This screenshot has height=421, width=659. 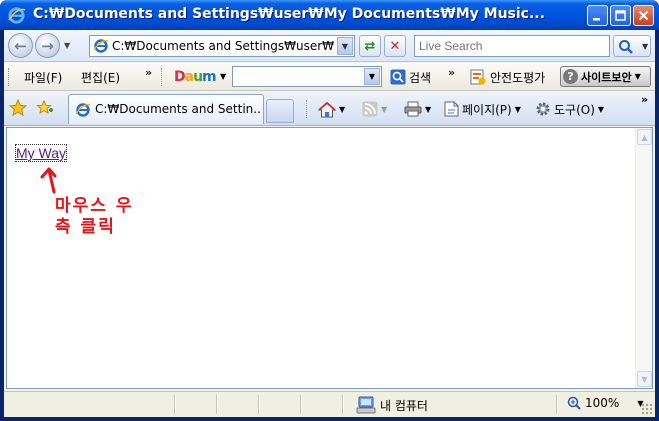 I want to click on vertical-scrollbar: ▲ ▼, so click(x=643, y=258).